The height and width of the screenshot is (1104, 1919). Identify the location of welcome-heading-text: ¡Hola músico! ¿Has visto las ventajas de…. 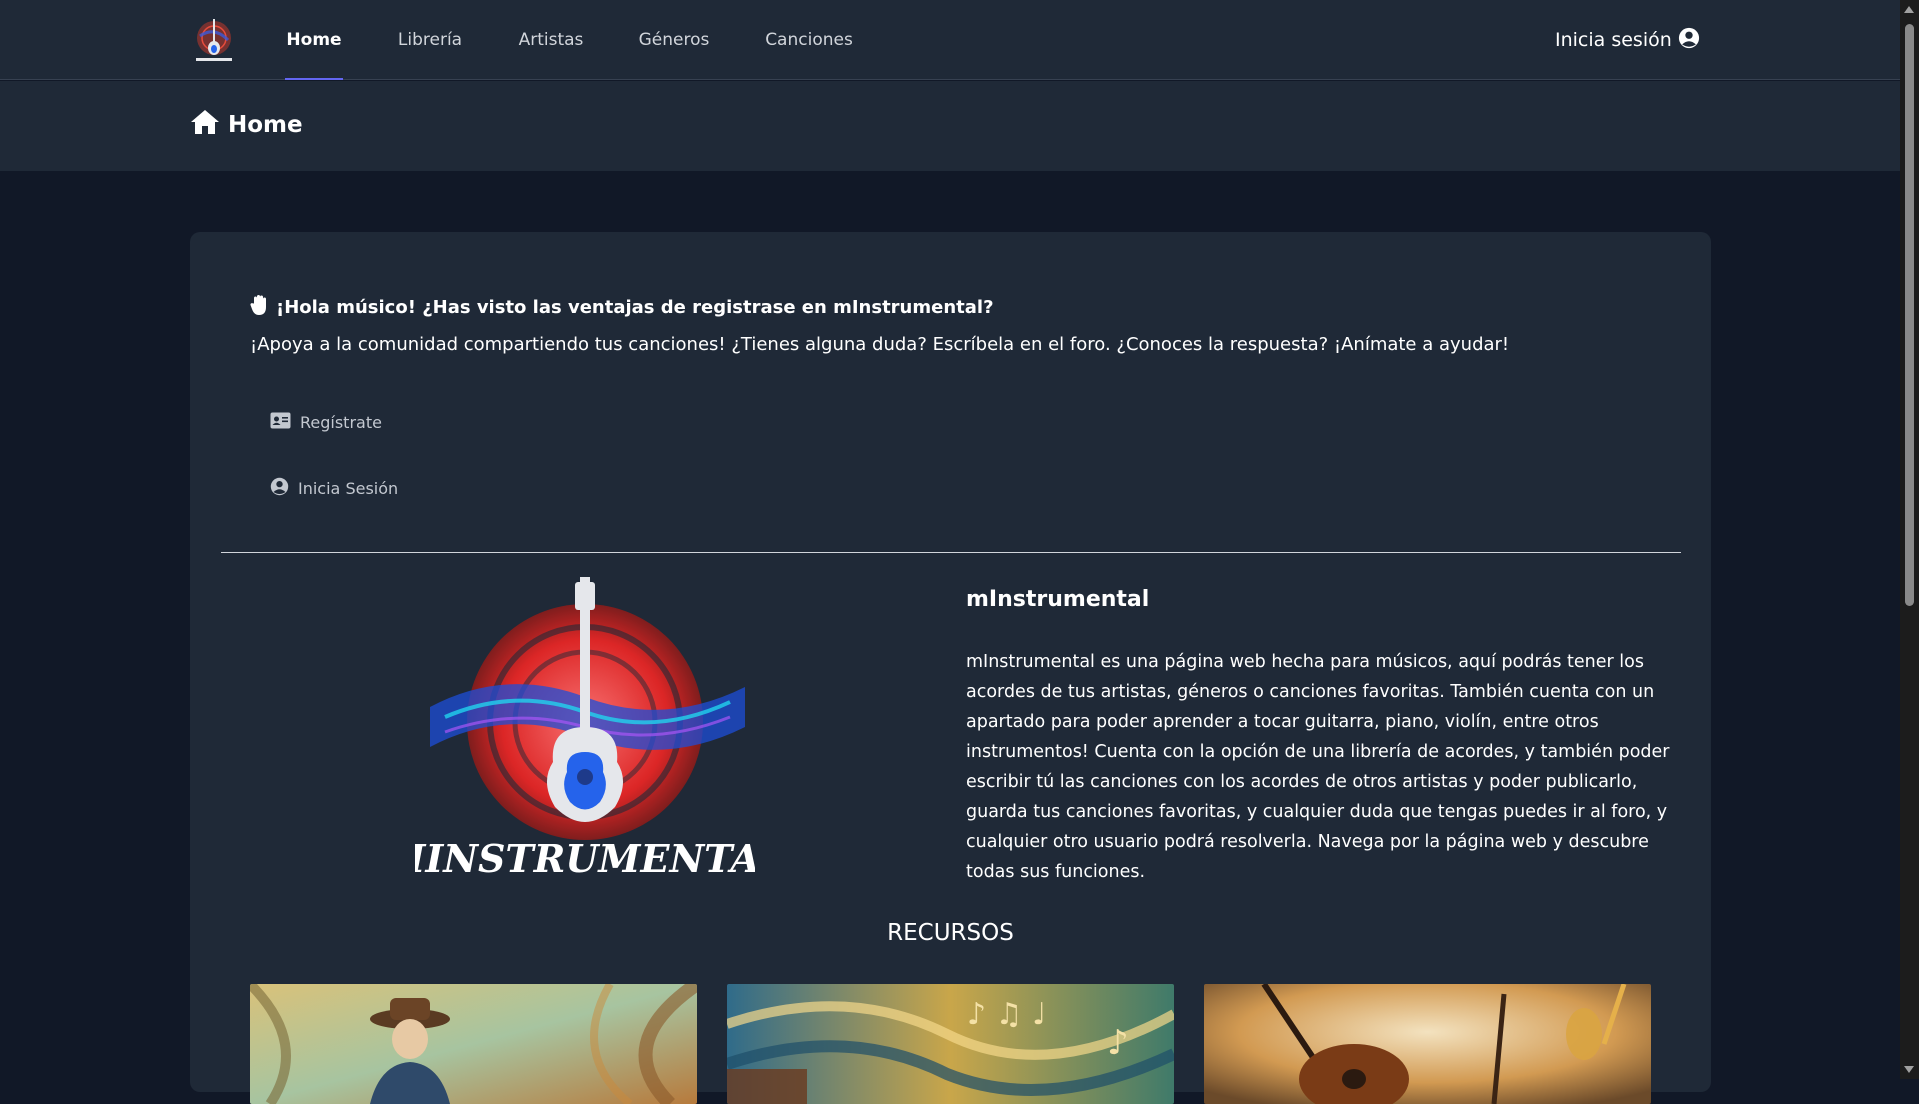
(635, 307).